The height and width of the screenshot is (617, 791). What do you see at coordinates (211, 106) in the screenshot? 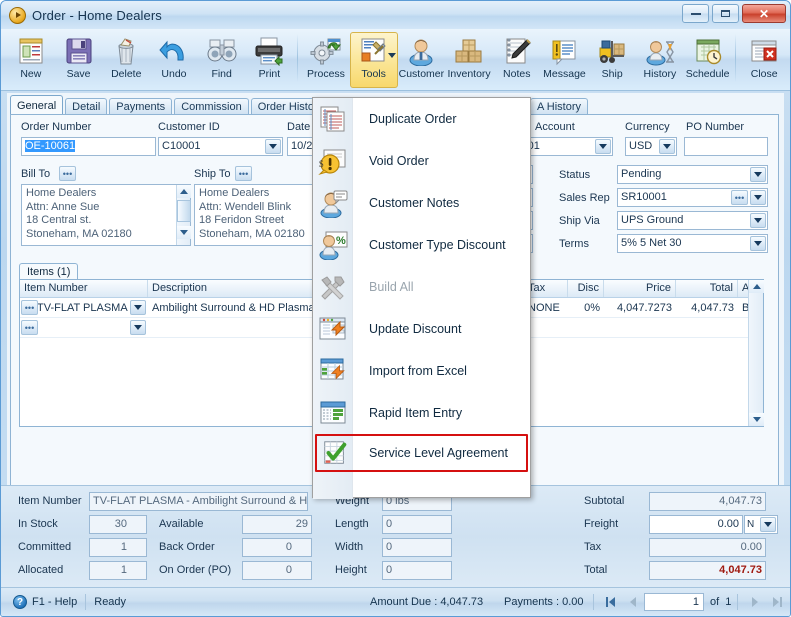
I see `tab-commission: Commission` at bounding box center [211, 106].